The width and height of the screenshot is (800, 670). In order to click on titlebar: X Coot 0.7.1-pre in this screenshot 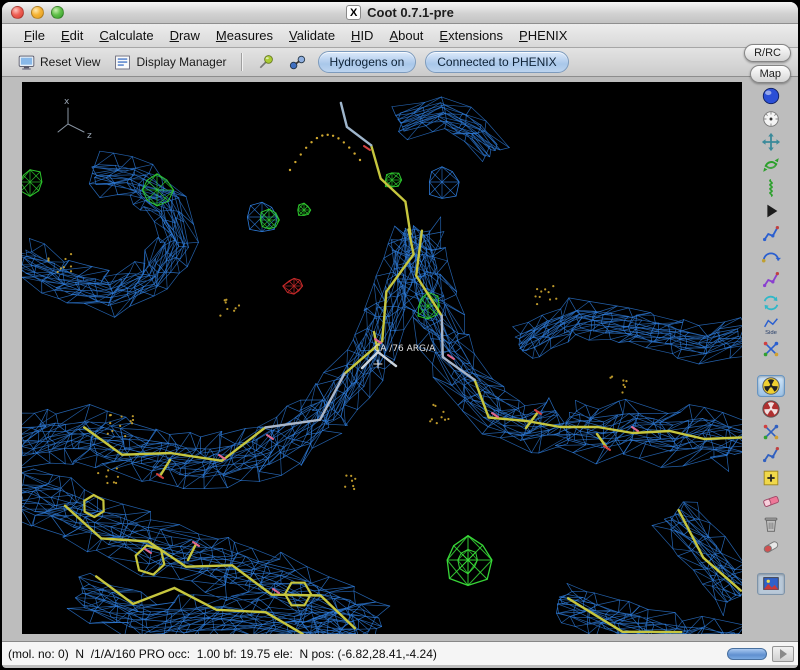, I will do `click(400, 13)`.